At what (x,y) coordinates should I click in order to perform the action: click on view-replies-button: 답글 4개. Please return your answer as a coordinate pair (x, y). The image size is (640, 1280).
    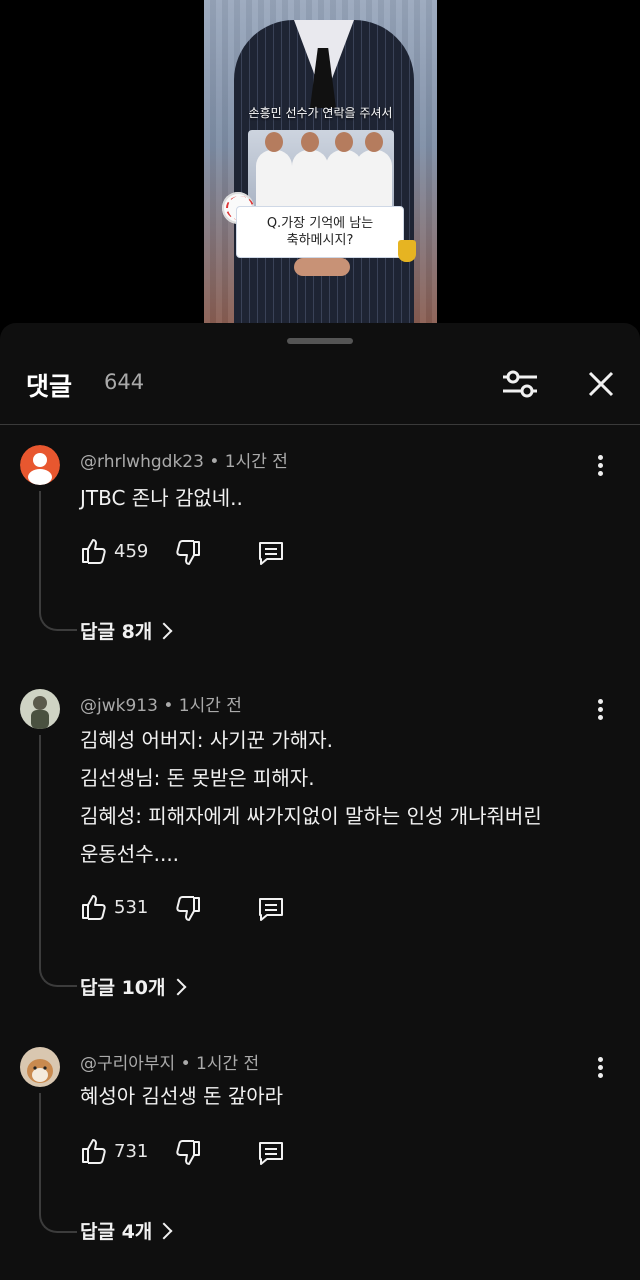
    Looking at the image, I should click on (126, 1230).